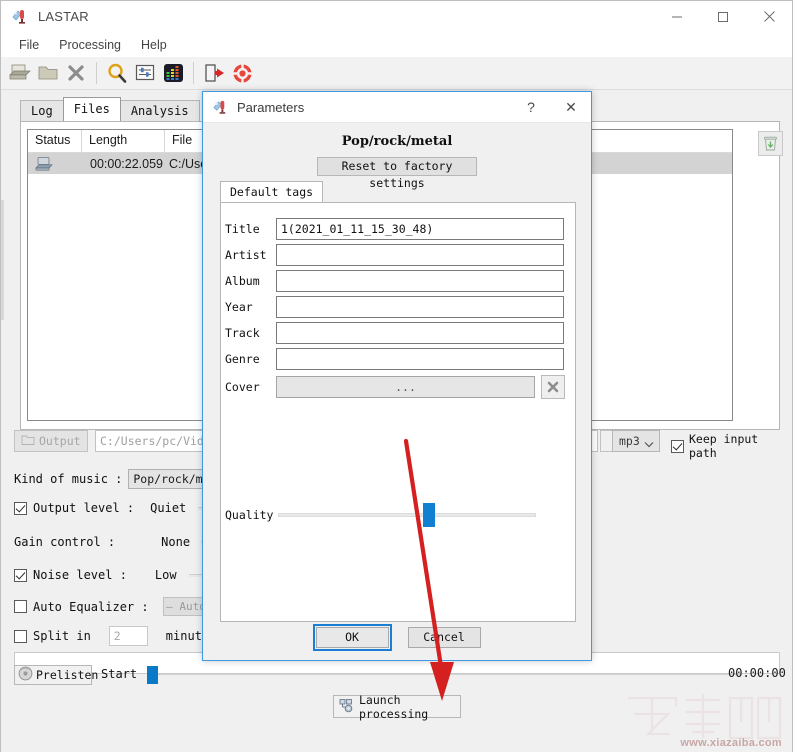 This screenshot has width=793, height=753. What do you see at coordinates (420, 255) in the screenshot?
I see `artist-field` at bounding box center [420, 255].